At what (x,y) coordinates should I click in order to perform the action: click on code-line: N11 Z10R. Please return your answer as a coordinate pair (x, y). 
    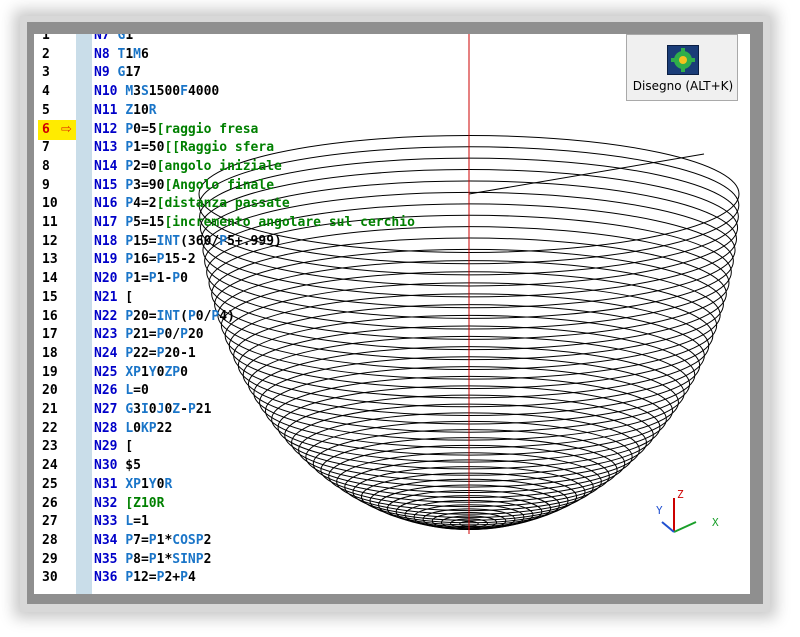
    Looking at the image, I should click on (125, 111).